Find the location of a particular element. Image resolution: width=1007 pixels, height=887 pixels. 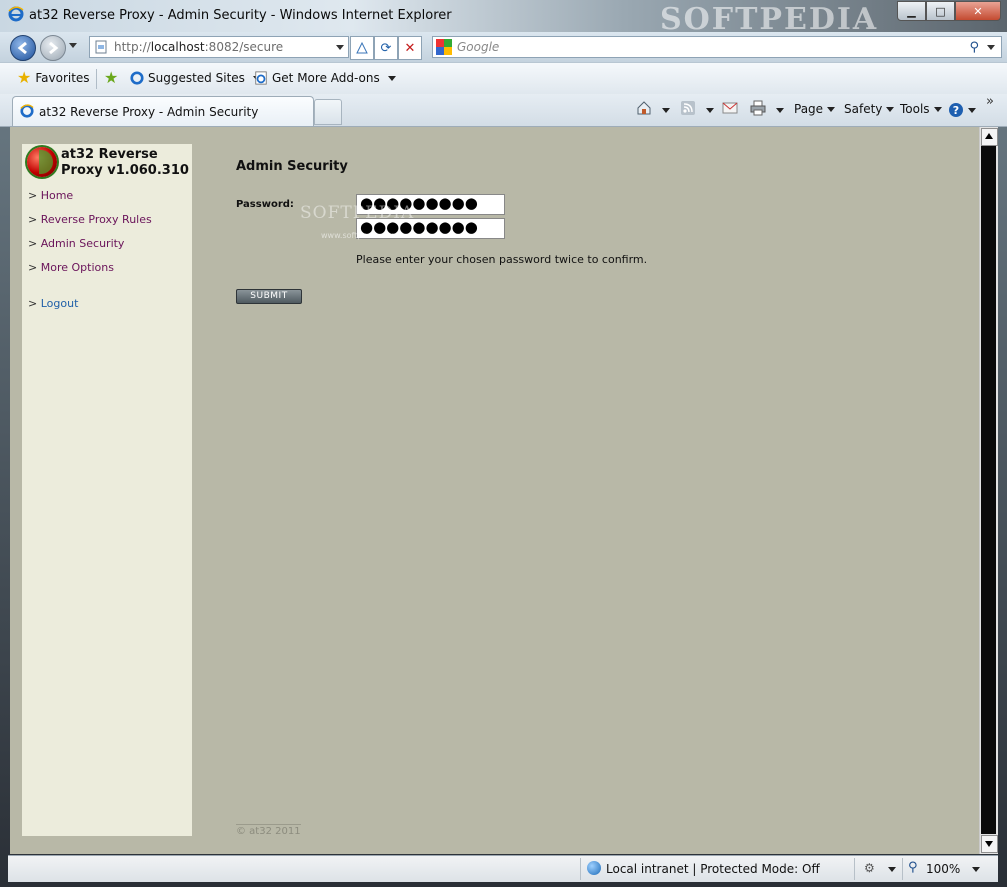

tab-label: at32 Reverse Proxy - Admin Security is located at coordinates (149, 112).